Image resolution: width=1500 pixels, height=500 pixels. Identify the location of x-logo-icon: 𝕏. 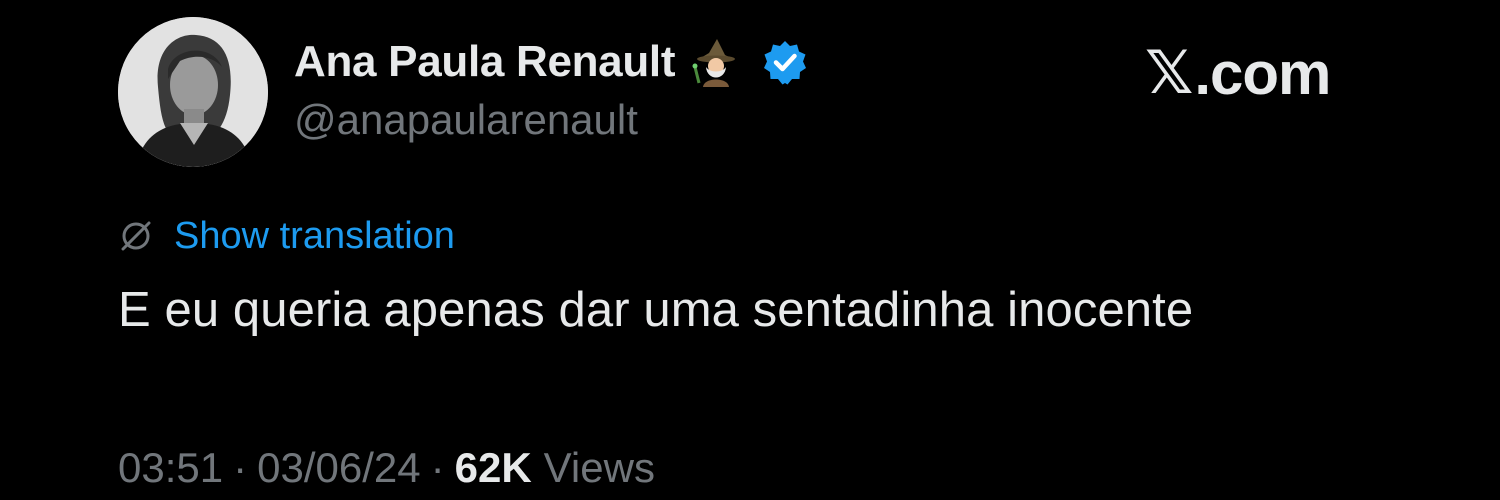
(1169, 73).